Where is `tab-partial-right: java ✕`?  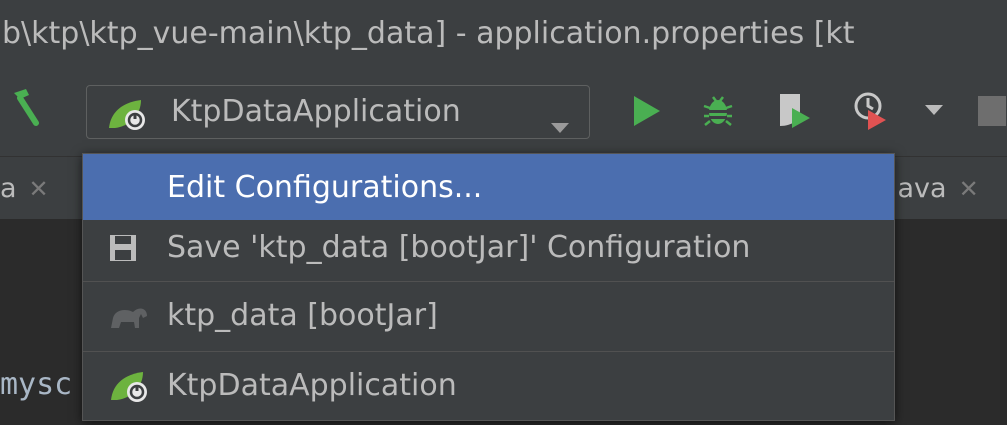
tab-partial-right: java ✕ is located at coordinates (934, 189).